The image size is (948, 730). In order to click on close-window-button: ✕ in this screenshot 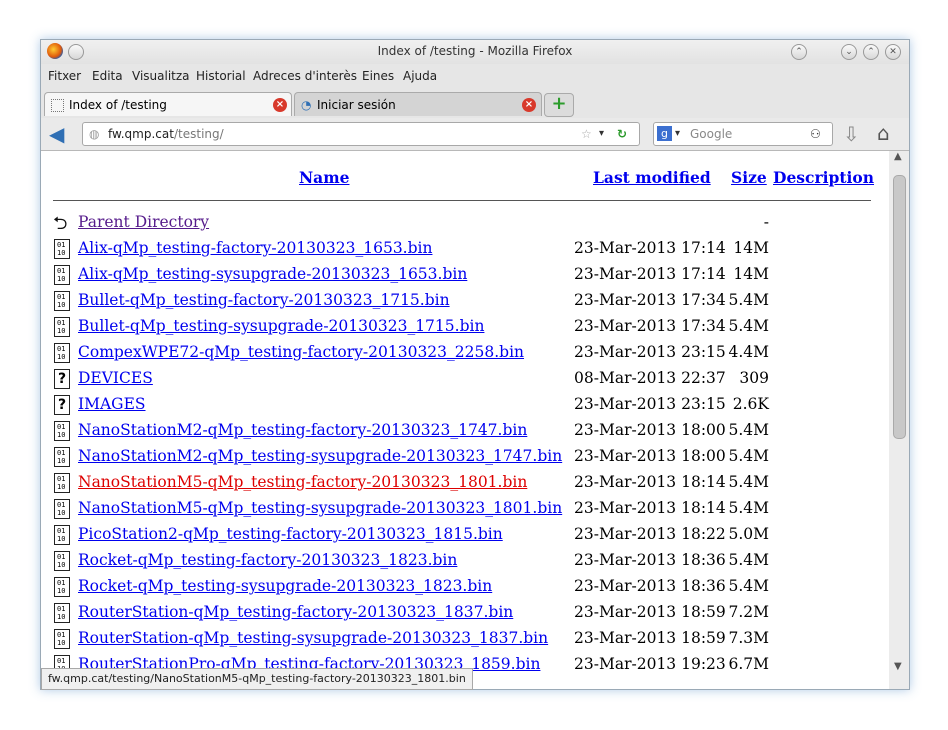, I will do `click(893, 52)`.